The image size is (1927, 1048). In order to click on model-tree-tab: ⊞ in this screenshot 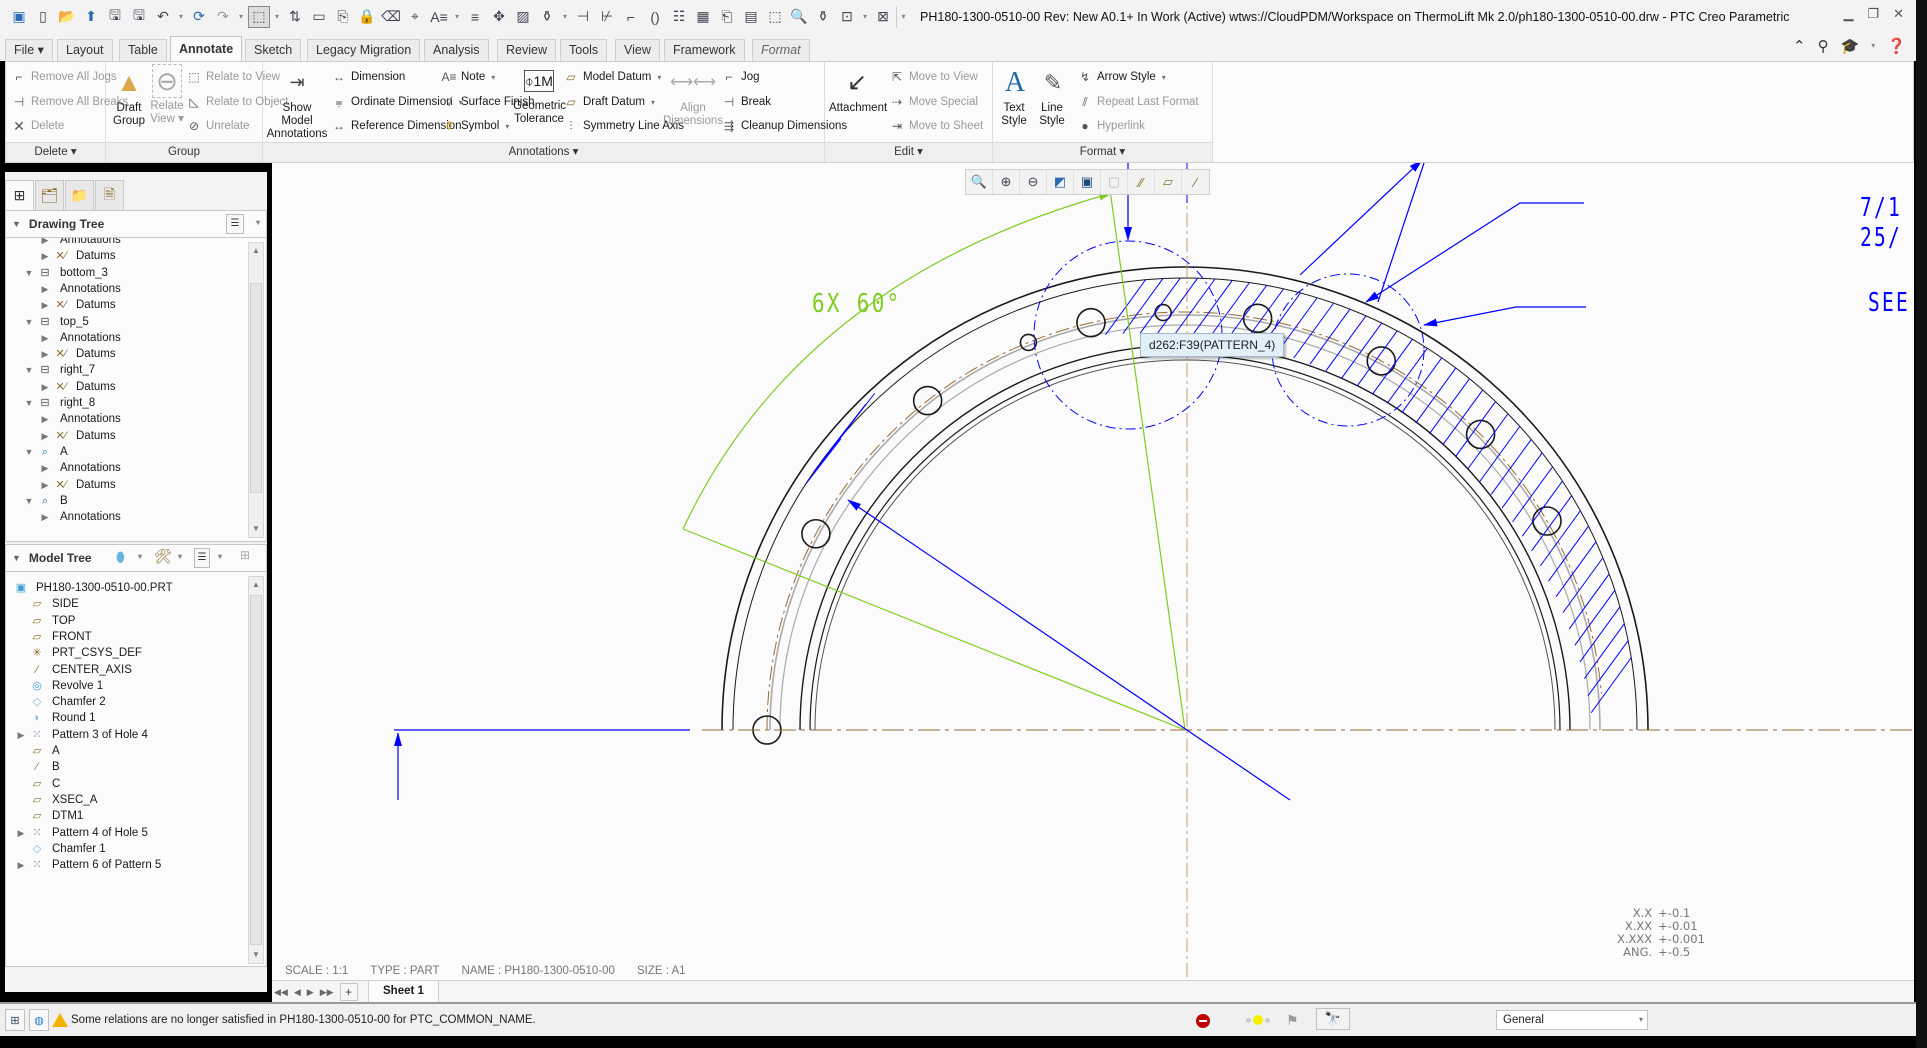, I will do `click(19, 195)`.